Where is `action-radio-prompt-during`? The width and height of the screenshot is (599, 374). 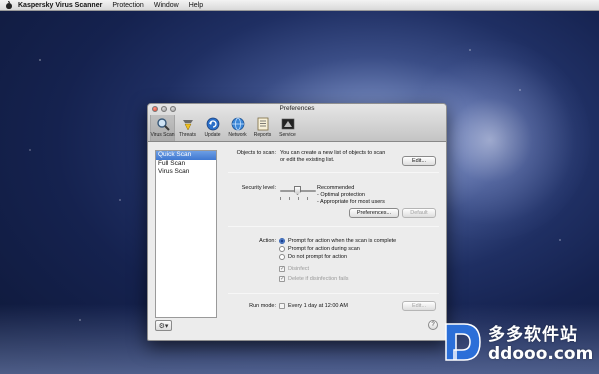 action-radio-prompt-during is located at coordinates (282, 249).